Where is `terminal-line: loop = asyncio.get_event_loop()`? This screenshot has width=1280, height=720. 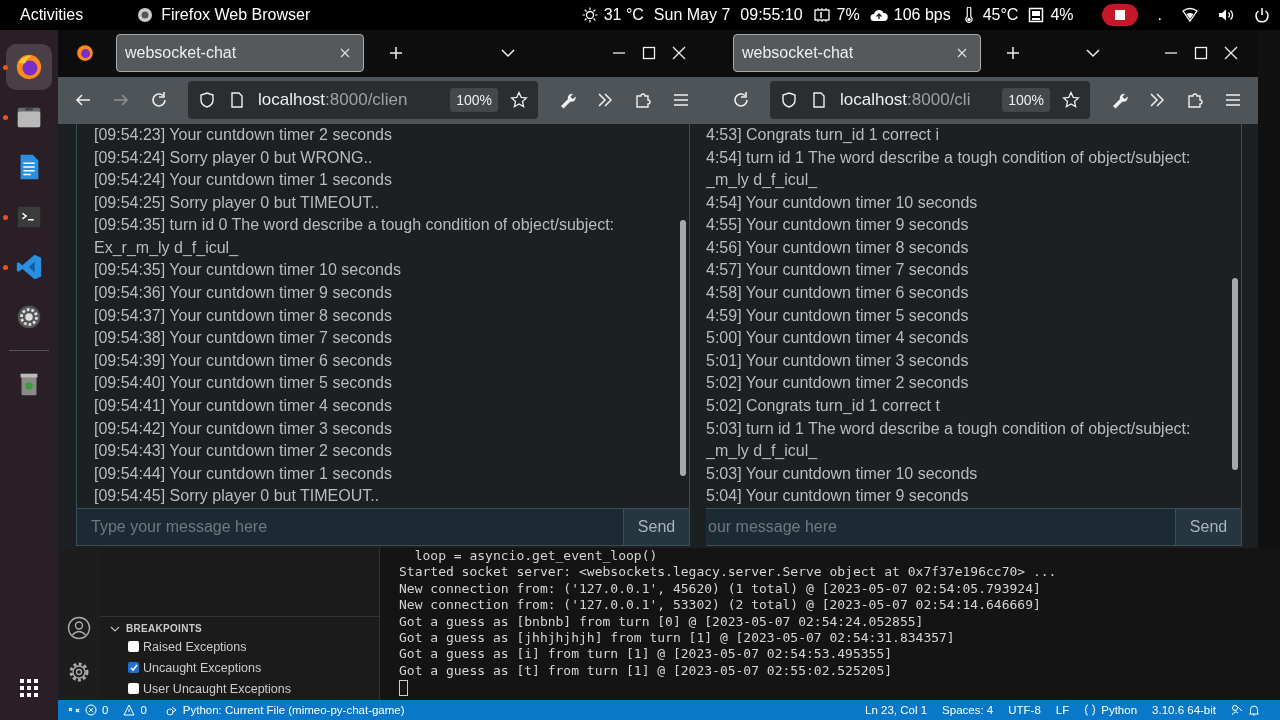
terminal-line: loop = asyncio.get_event_loop() is located at coordinates (536, 556).